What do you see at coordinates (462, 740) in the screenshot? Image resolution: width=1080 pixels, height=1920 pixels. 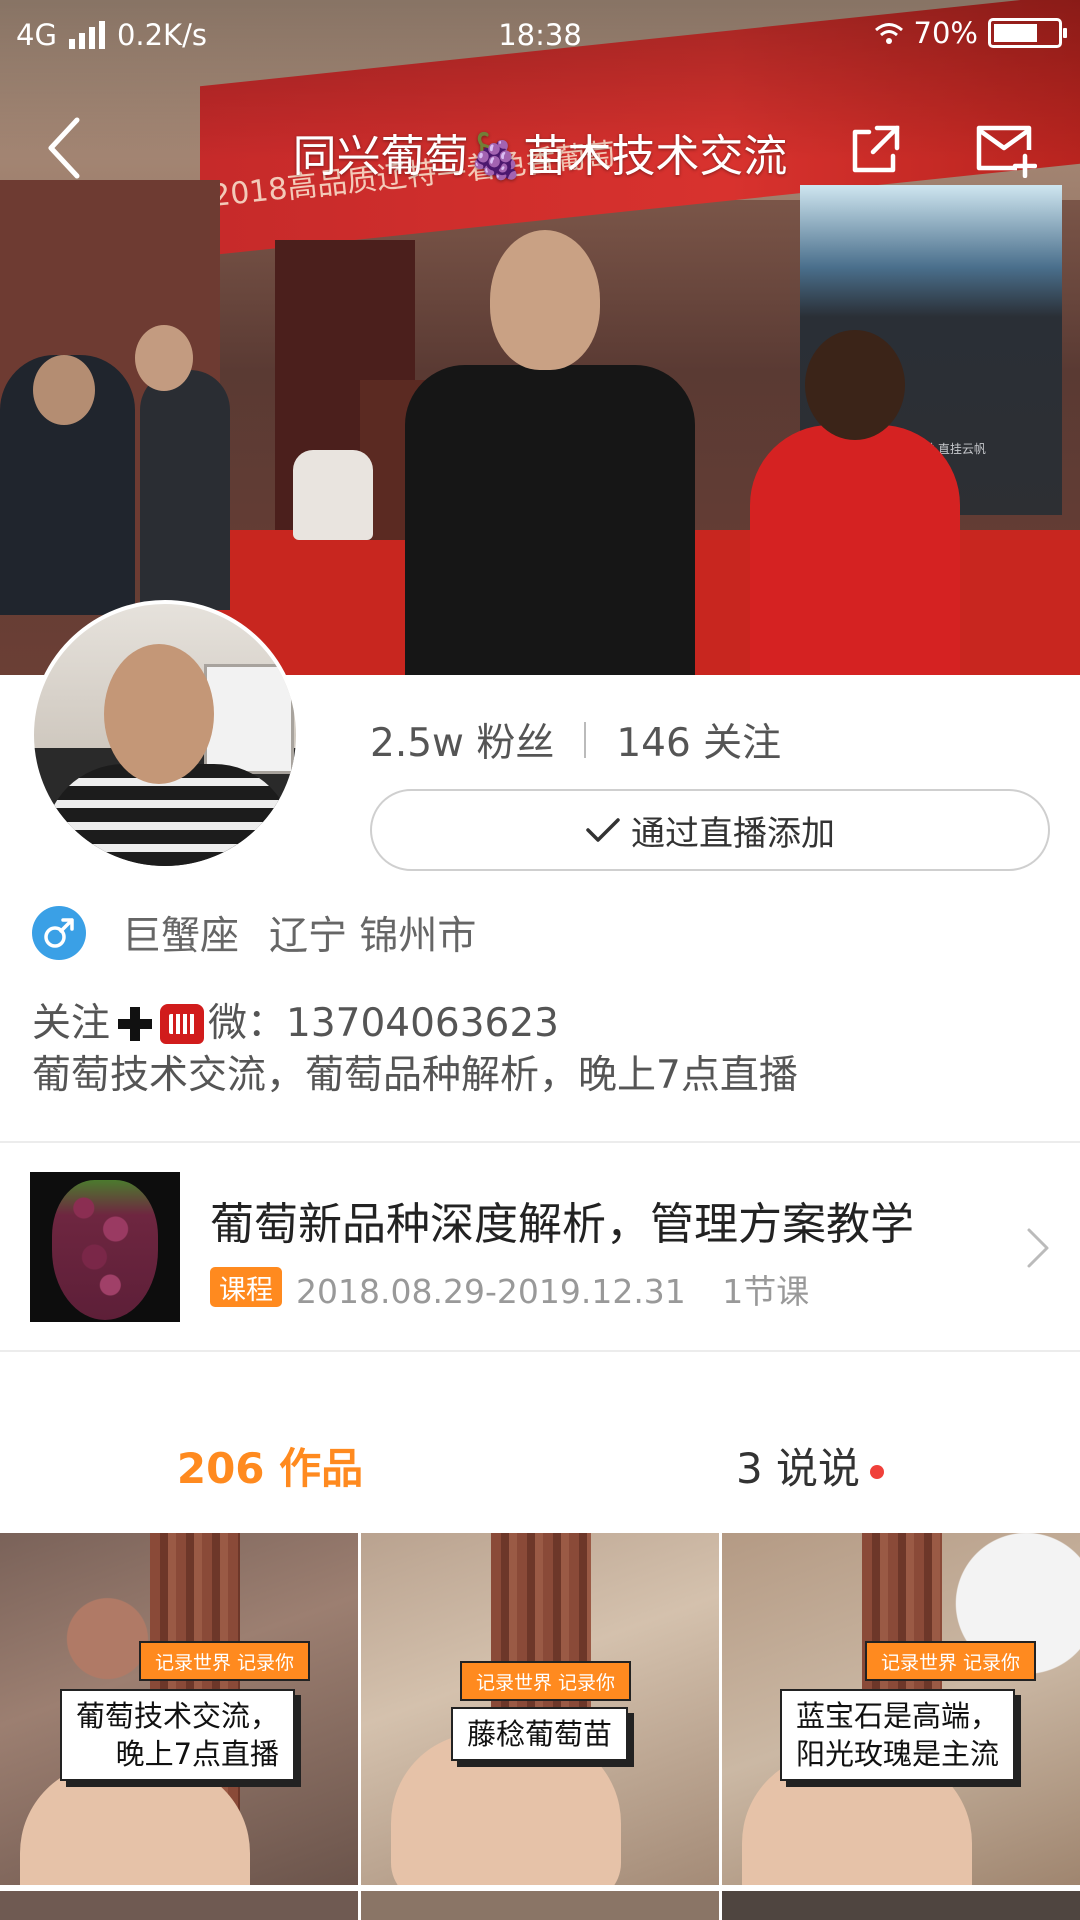 I see `followers-count: 2.5w 粉丝` at bounding box center [462, 740].